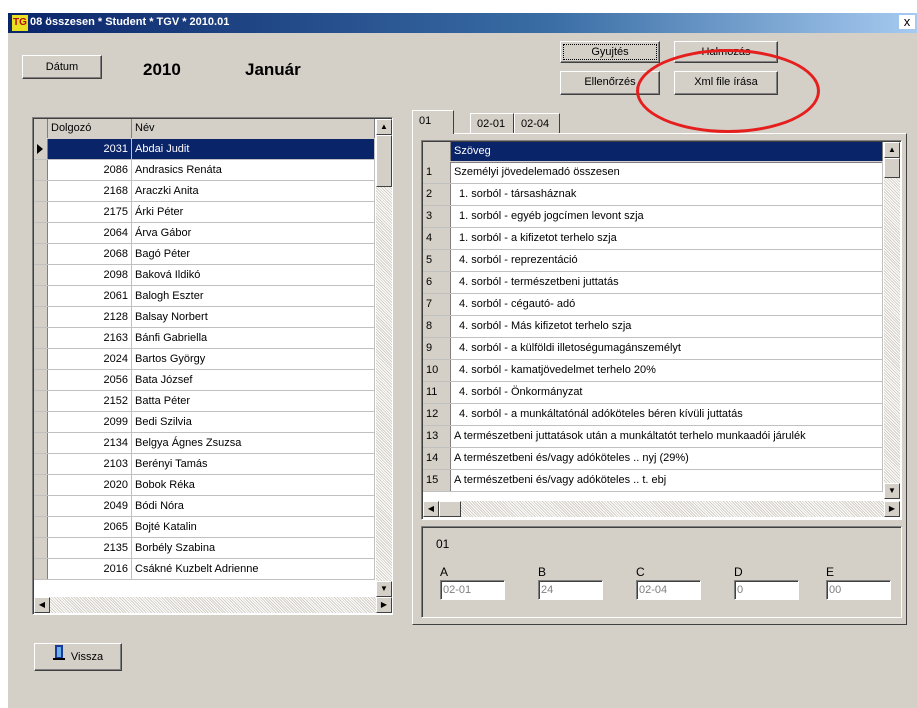 The image size is (917, 708). What do you see at coordinates (892, 491) in the screenshot?
I see `scroll-down-icon: ▼` at bounding box center [892, 491].